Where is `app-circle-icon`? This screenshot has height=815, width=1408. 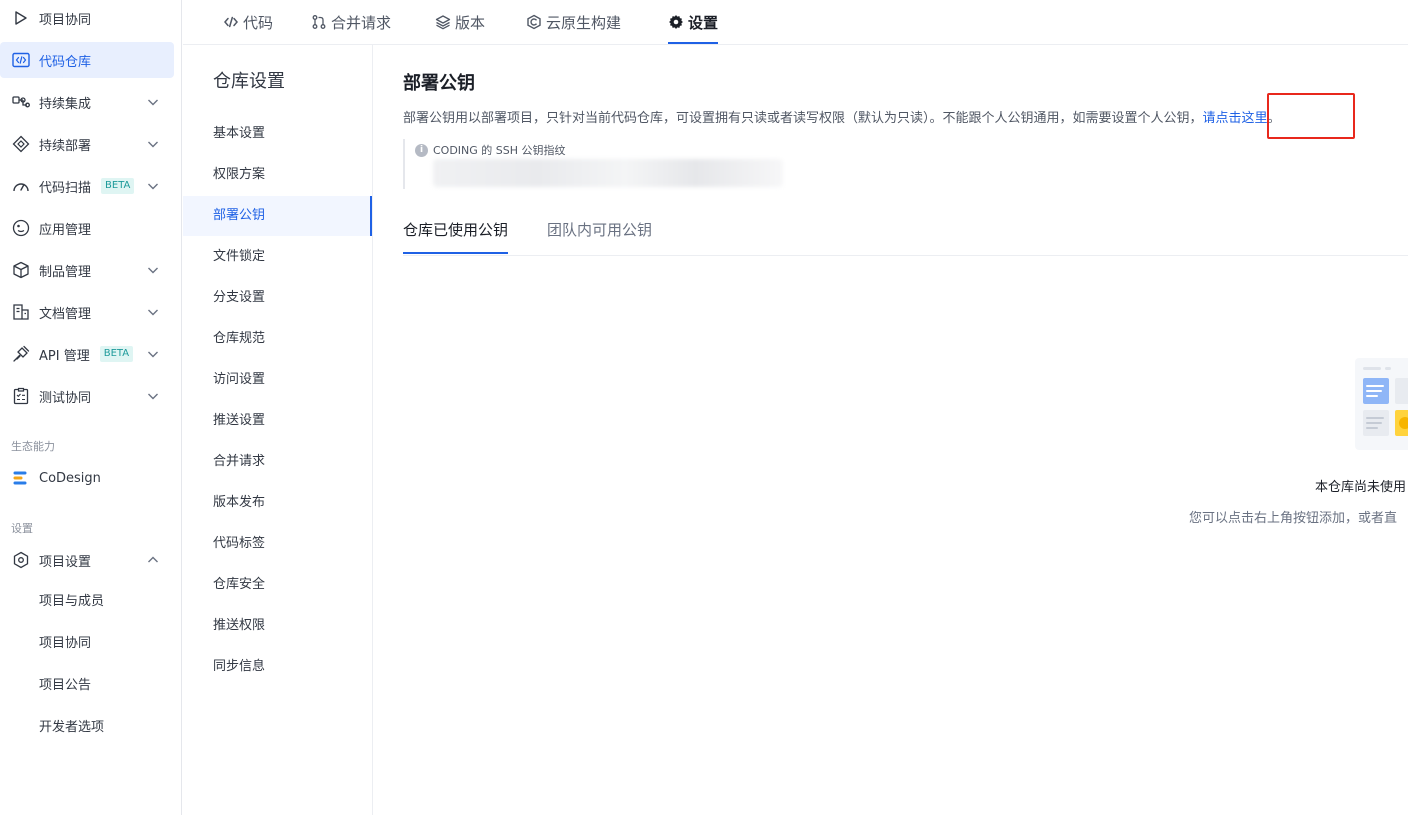 app-circle-icon is located at coordinates (21, 228).